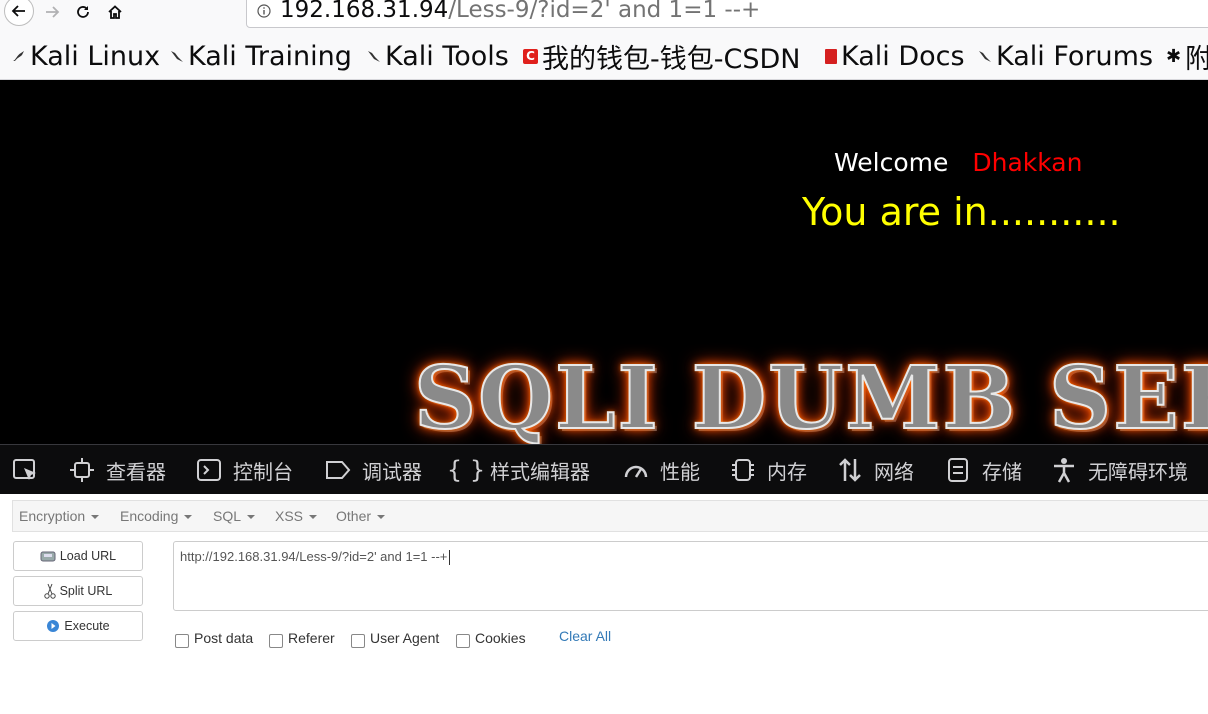 This screenshot has height=714, width=1208. What do you see at coordinates (1064, 470) in the screenshot?
I see `accessibility-icon` at bounding box center [1064, 470].